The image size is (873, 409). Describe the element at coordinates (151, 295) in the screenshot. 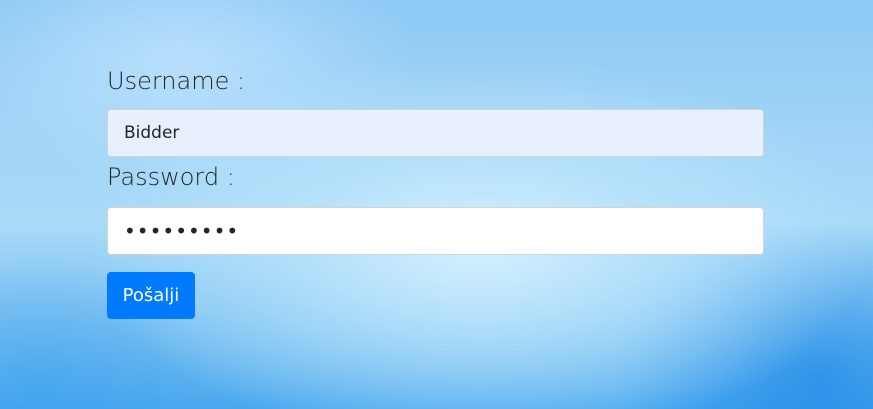

I see `submit-button: Pošalji` at that location.